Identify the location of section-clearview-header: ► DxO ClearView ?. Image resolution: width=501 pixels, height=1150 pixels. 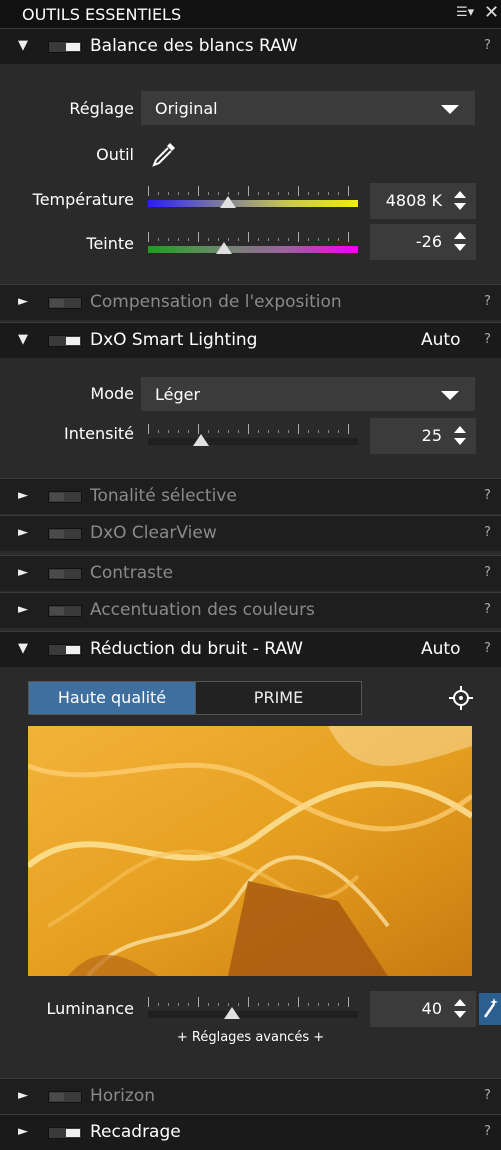
(250, 533).